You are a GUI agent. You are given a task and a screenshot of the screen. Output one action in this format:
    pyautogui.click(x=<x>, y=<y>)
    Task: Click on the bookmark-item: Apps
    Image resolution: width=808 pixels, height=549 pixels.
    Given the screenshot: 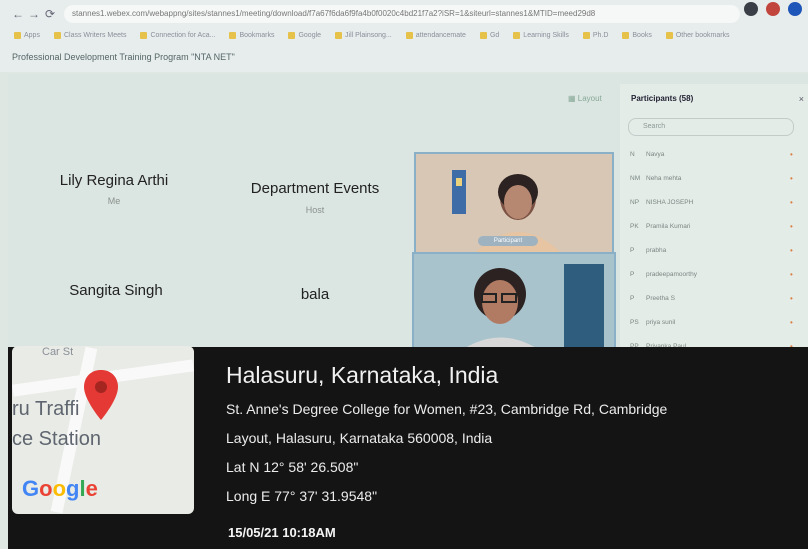 What is the action you would take?
    pyautogui.click(x=27, y=35)
    